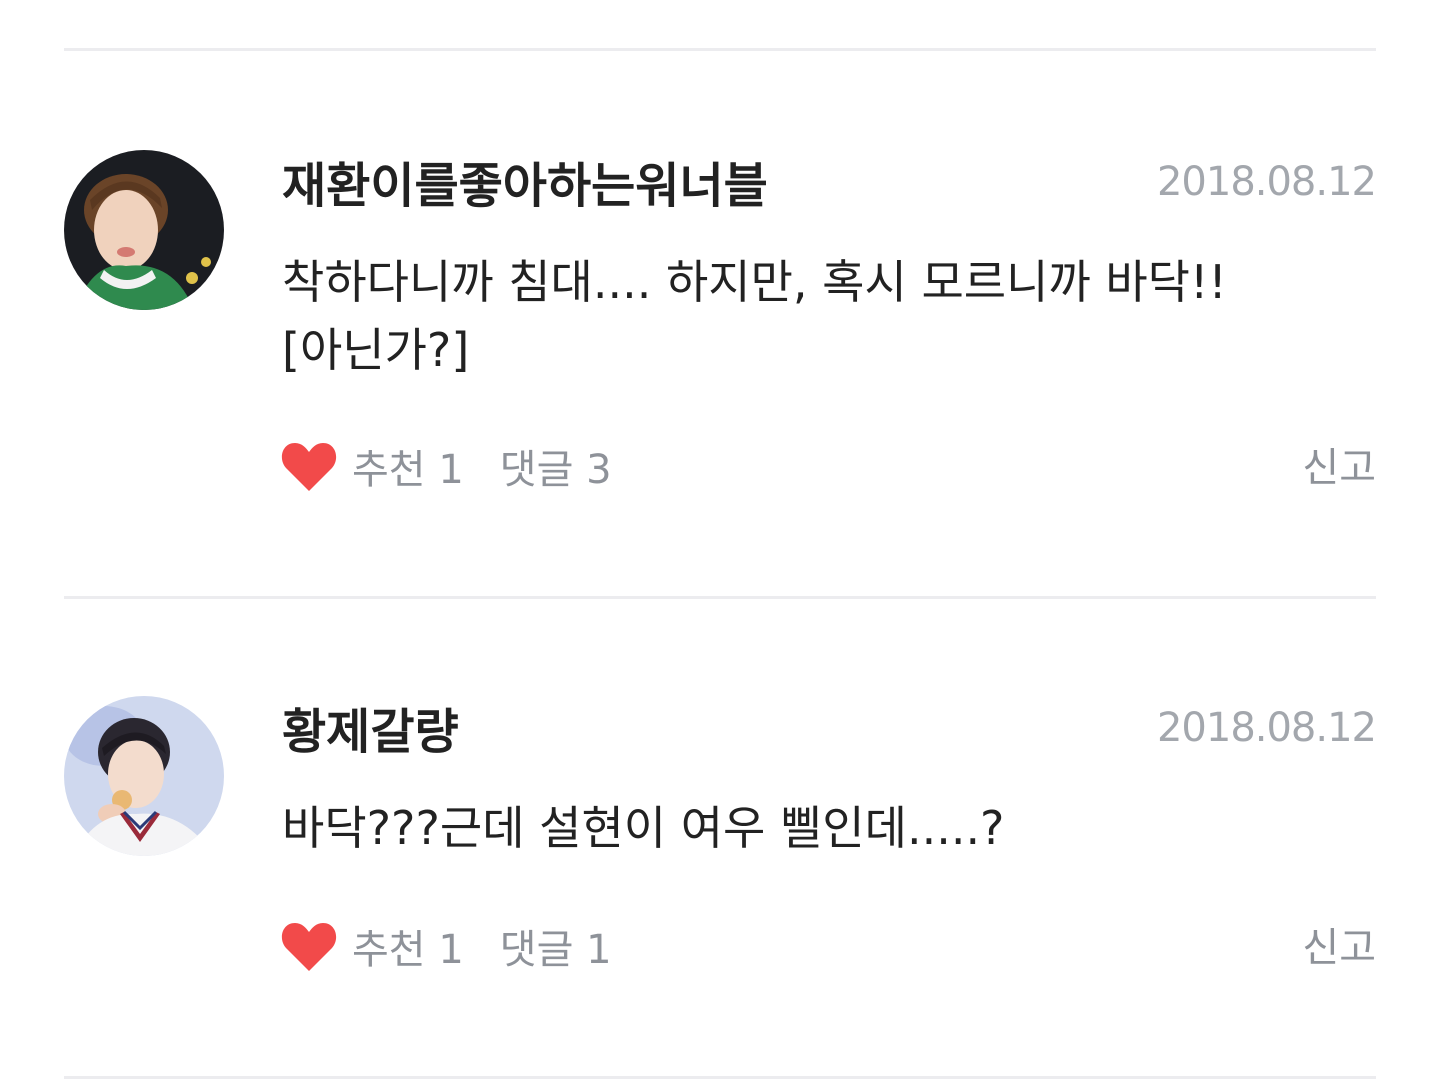 The width and height of the screenshot is (1440, 1080). I want to click on comment-actions: 추천 1 댓글 1, so click(446, 946).